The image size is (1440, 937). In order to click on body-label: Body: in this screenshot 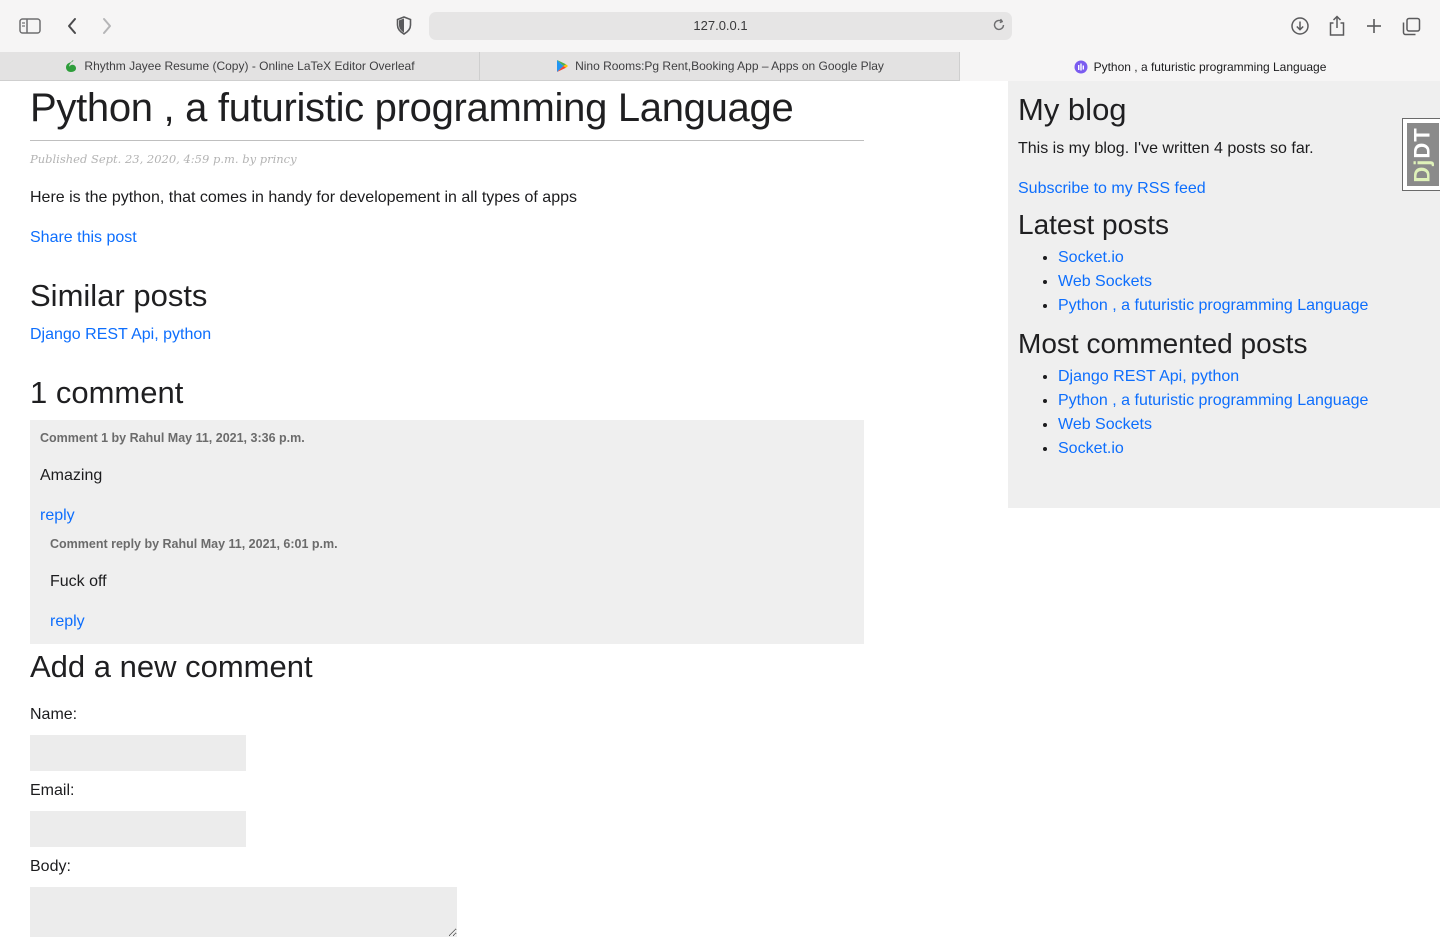, I will do `click(50, 866)`.